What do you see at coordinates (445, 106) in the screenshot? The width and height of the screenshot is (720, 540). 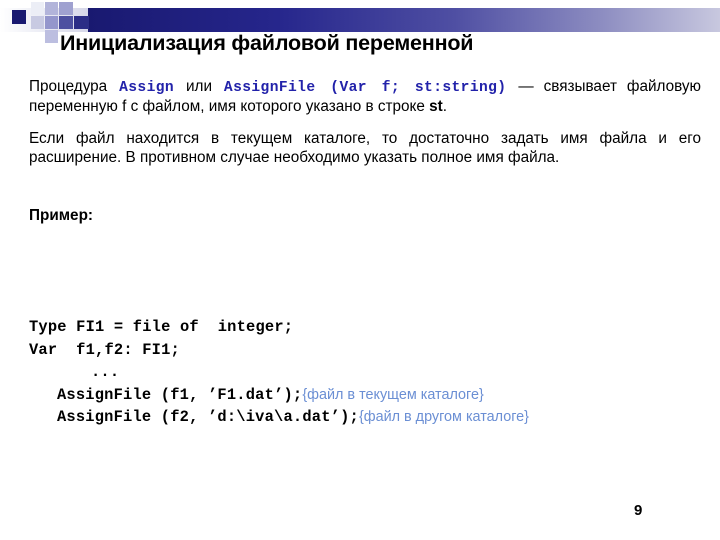 I see `p1-text-4: .` at bounding box center [445, 106].